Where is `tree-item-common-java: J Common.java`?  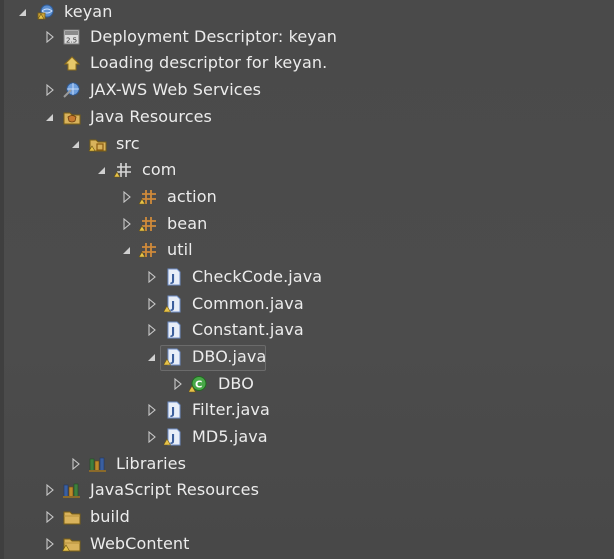
tree-item-common-java: J Common.java is located at coordinates (307, 304).